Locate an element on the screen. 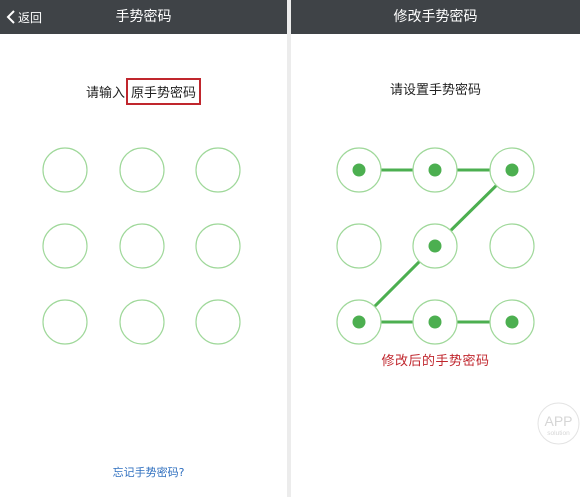 Image resolution: width=580 pixels, height=497 pixels. watermark-line1: APP is located at coordinates (558, 421).